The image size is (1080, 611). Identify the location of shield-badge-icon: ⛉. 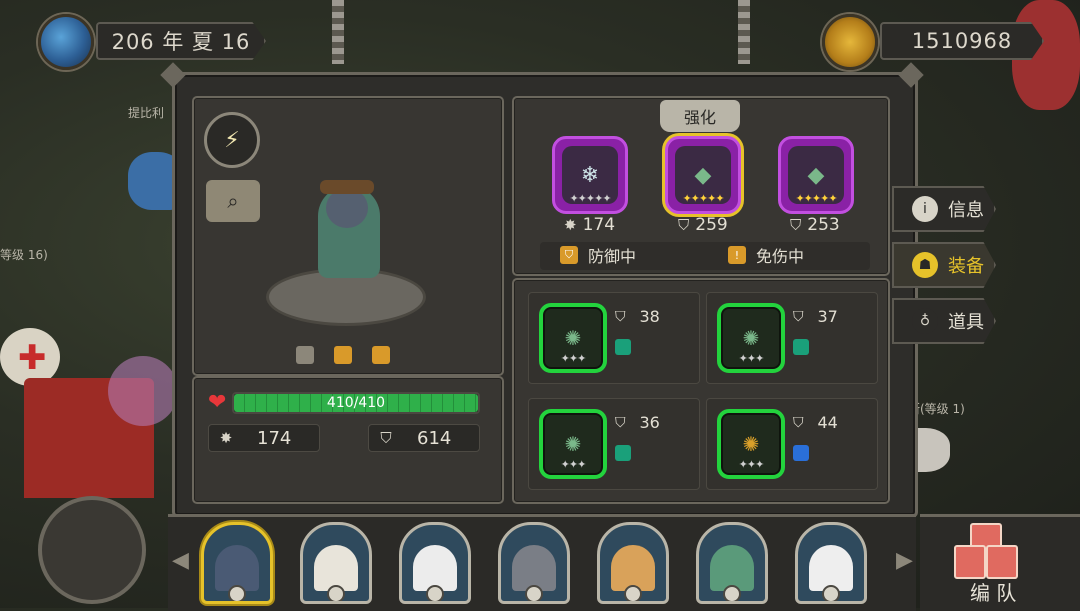
(569, 255).